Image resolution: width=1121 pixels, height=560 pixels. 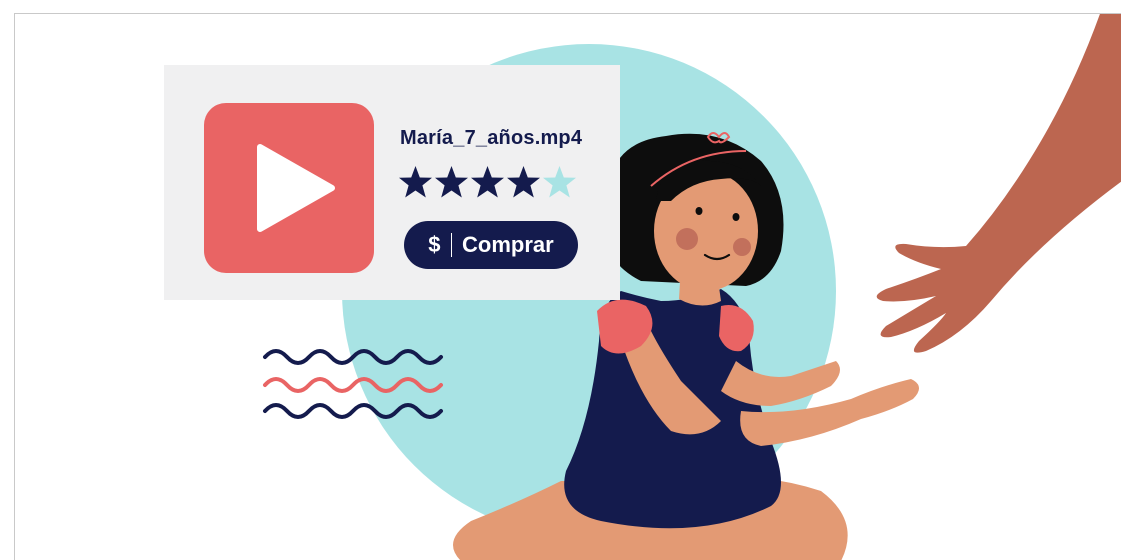 I want to click on buy-button: $ Comprar, so click(x=491, y=245).